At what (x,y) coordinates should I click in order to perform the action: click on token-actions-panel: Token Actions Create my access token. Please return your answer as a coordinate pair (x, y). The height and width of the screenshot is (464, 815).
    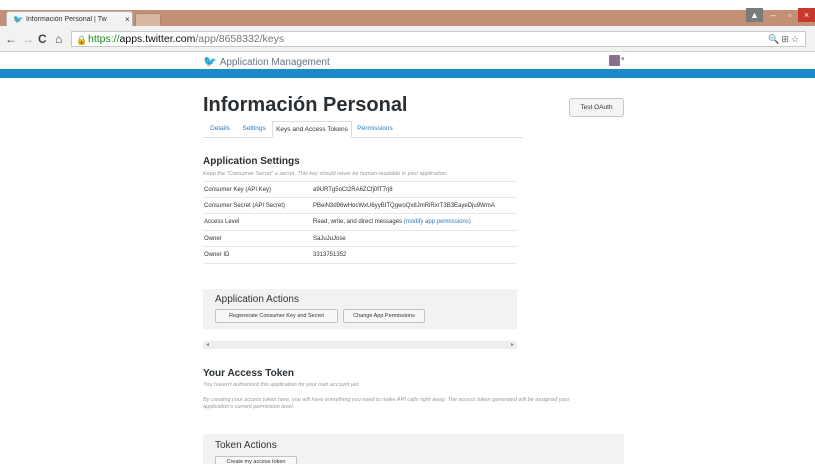
    Looking at the image, I should click on (413, 449).